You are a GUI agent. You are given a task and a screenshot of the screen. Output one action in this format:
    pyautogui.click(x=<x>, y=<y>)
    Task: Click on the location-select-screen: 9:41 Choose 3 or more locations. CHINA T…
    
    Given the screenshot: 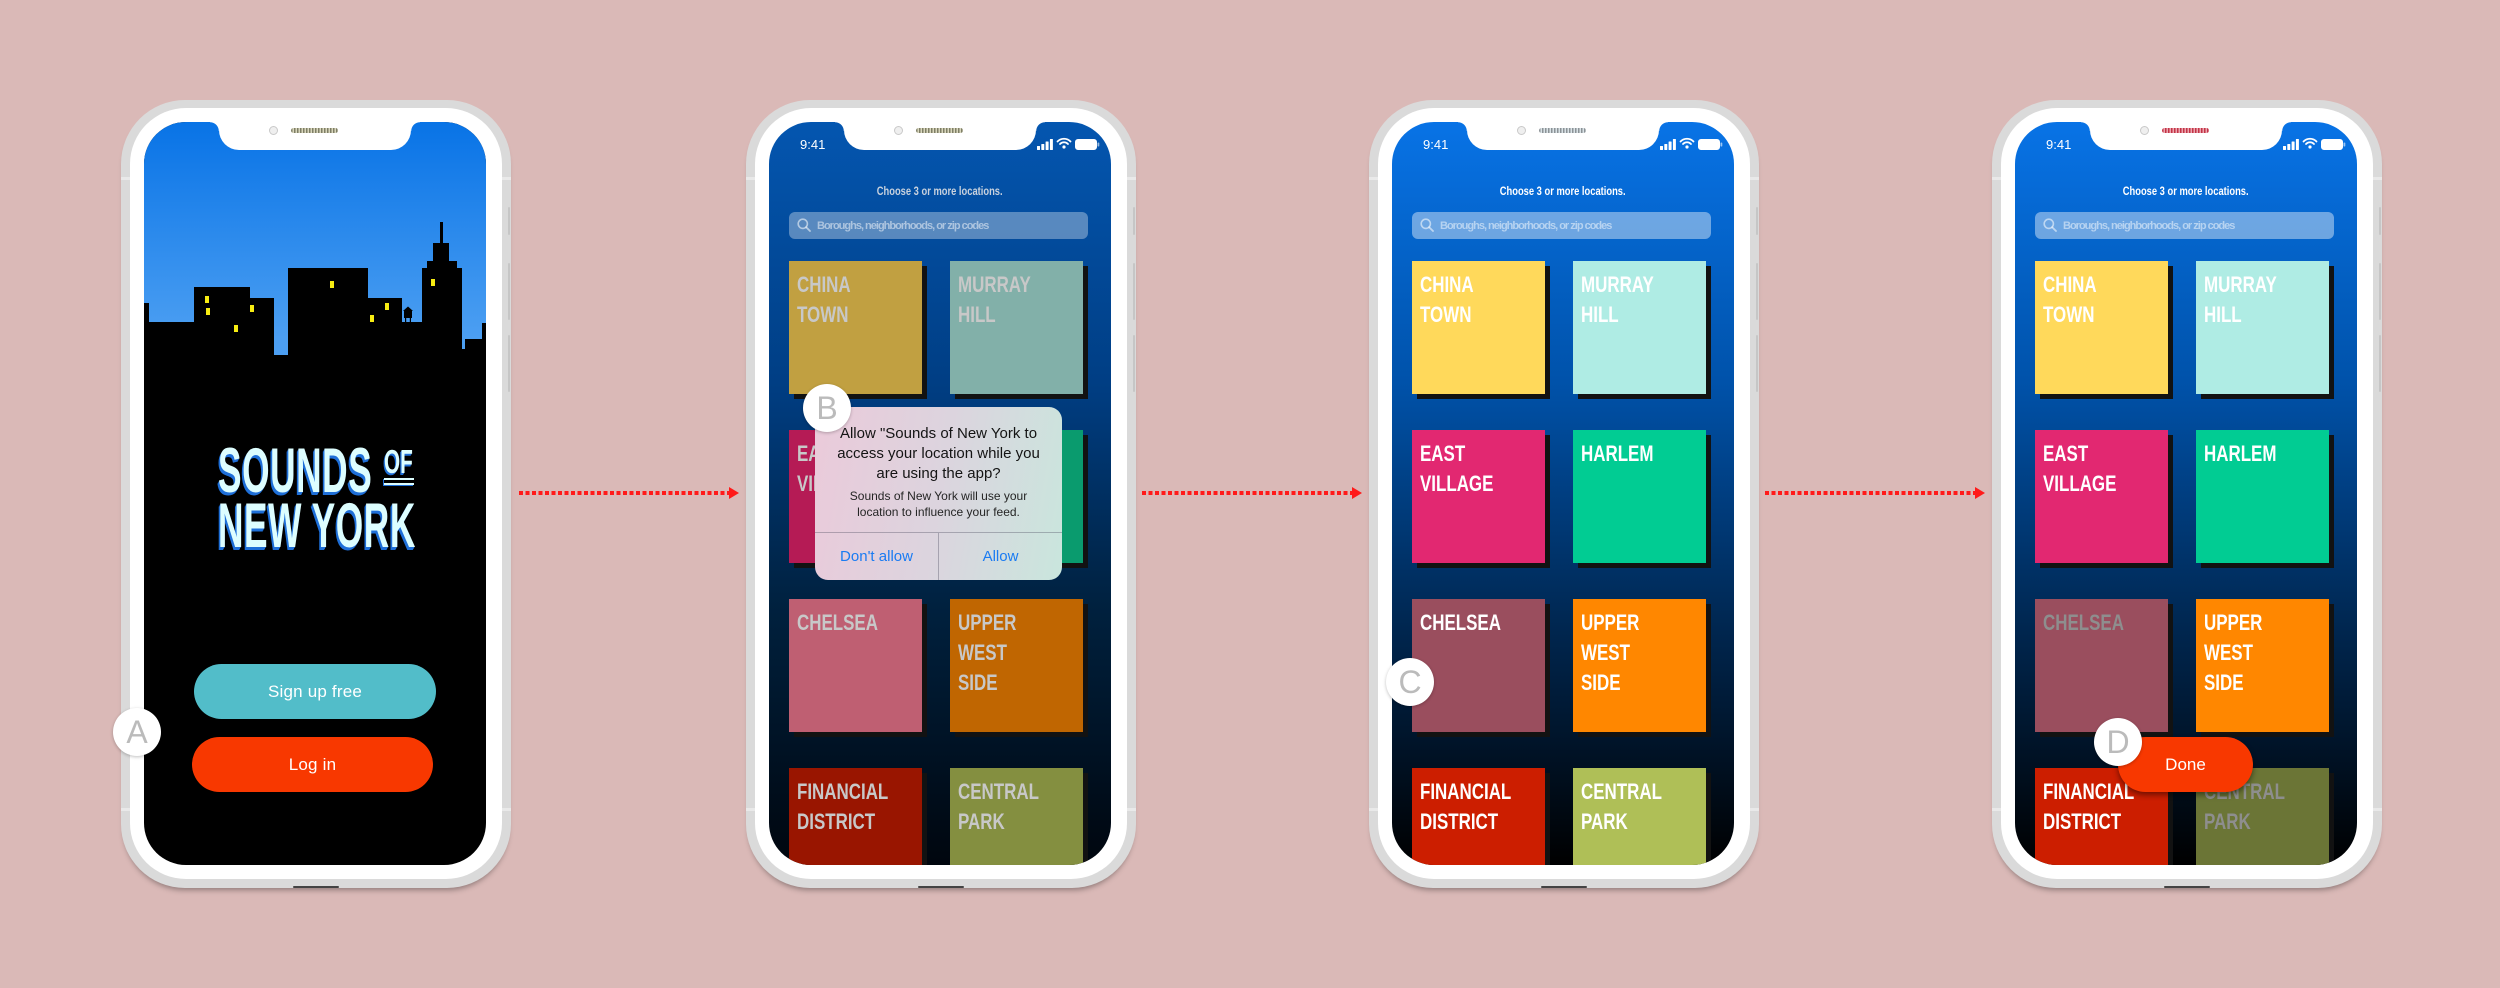 What is the action you would take?
    pyautogui.click(x=1563, y=493)
    